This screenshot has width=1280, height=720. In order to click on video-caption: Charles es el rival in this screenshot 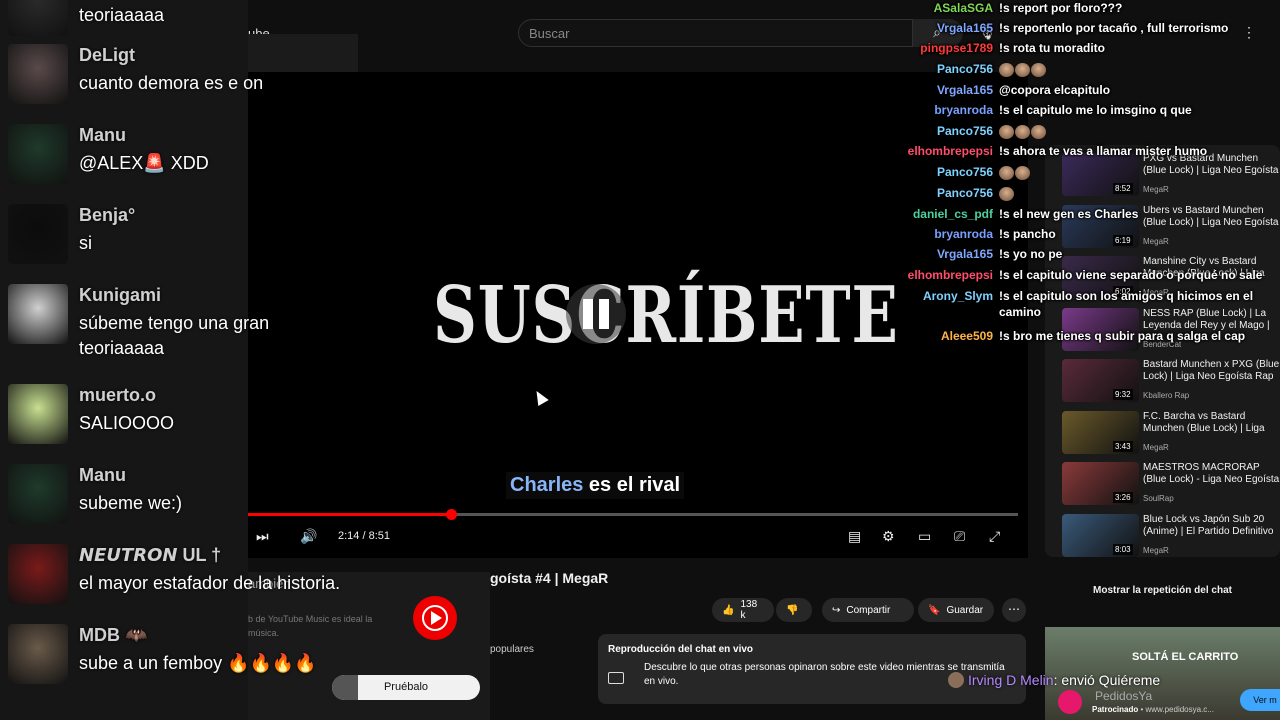, I will do `click(595, 485)`.